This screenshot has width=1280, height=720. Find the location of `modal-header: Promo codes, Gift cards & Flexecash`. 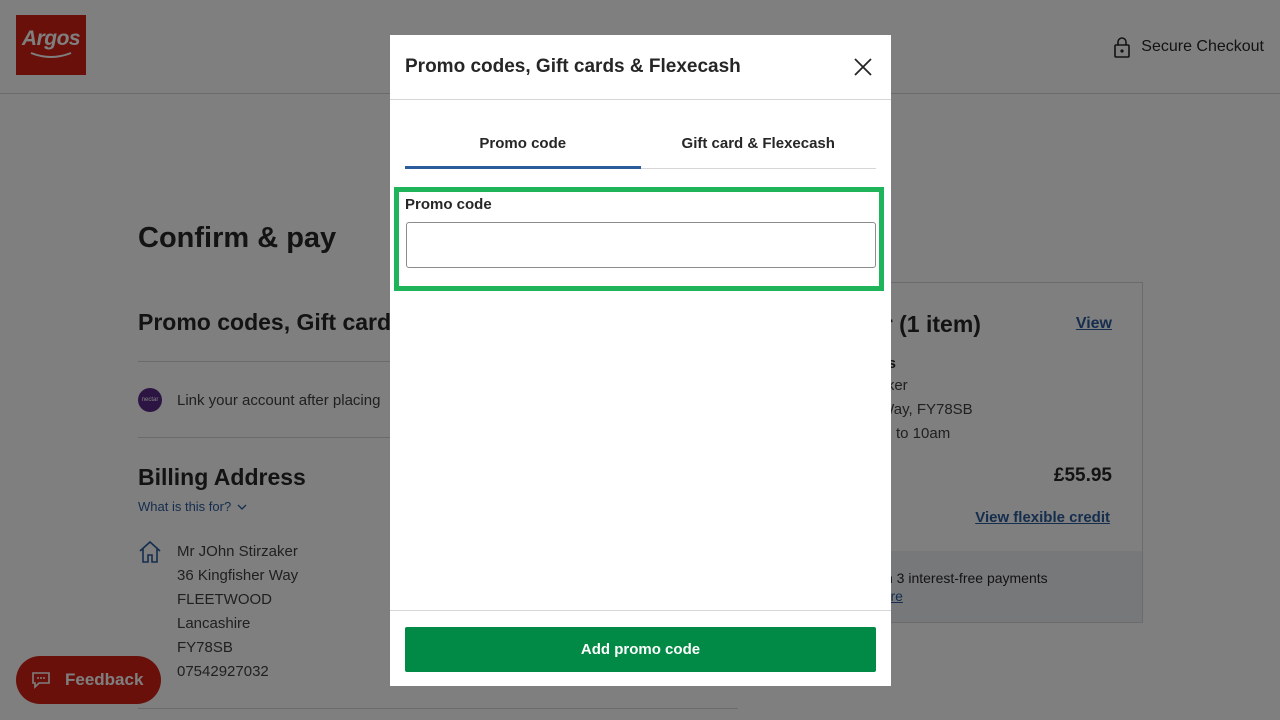

modal-header: Promo codes, Gift cards & Flexecash is located at coordinates (640, 67).